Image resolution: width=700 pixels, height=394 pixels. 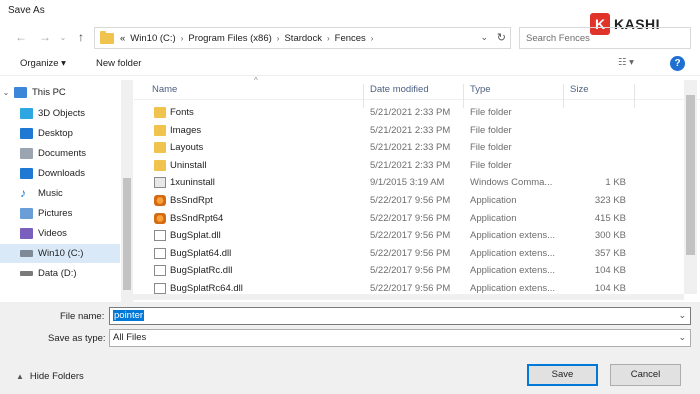 What do you see at coordinates (615, 183) in the screenshot?
I see `file-size: 1 KB` at bounding box center [615, 183].